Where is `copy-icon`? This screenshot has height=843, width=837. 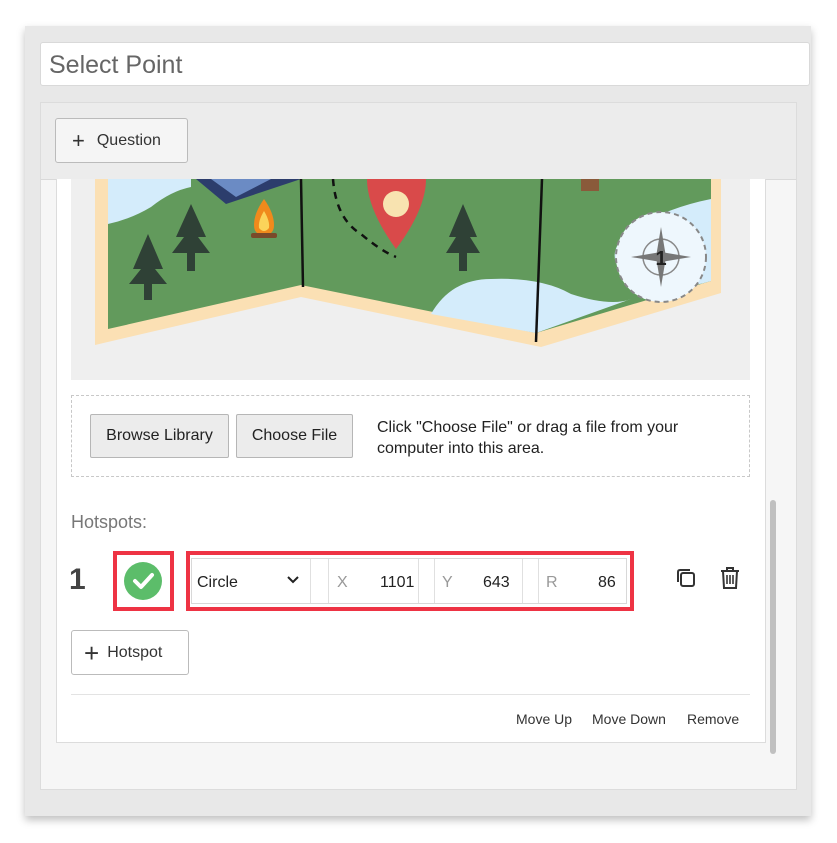
copy-icon is located at coordinates (686, 578).